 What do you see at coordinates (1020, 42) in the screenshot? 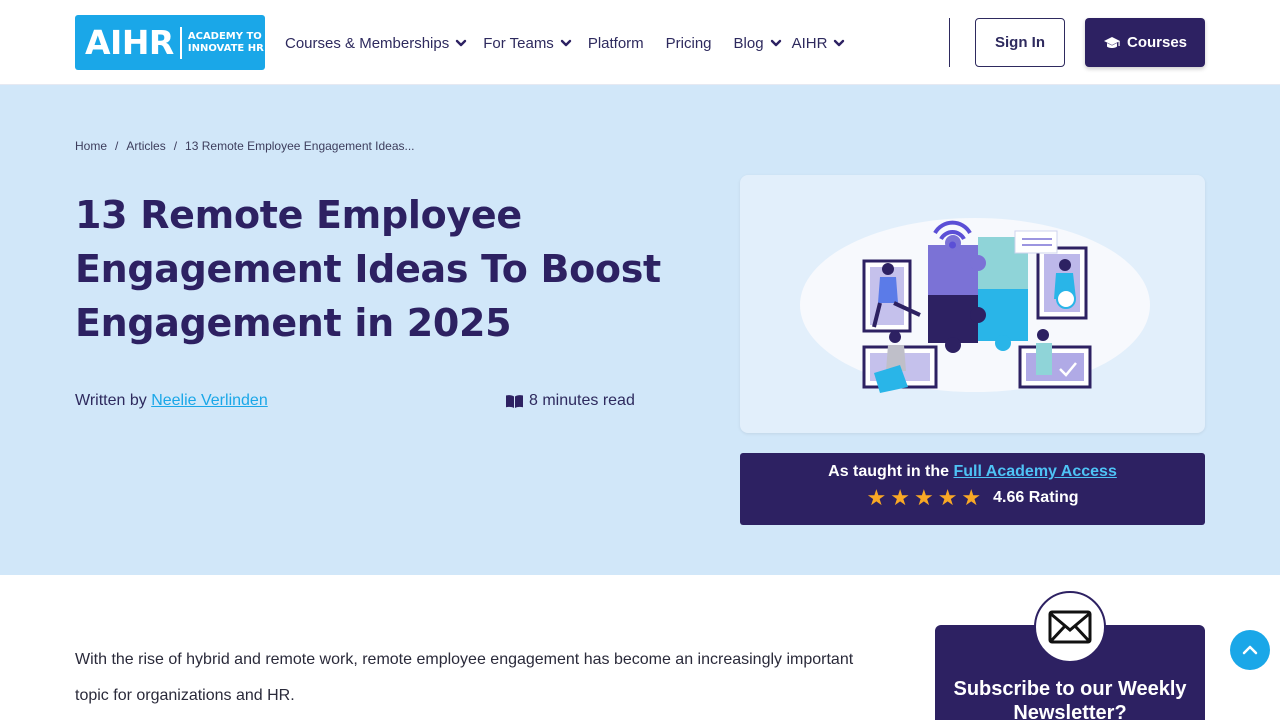
I see `sign-in-button: Sign In` at bounding box center [1020, 42].